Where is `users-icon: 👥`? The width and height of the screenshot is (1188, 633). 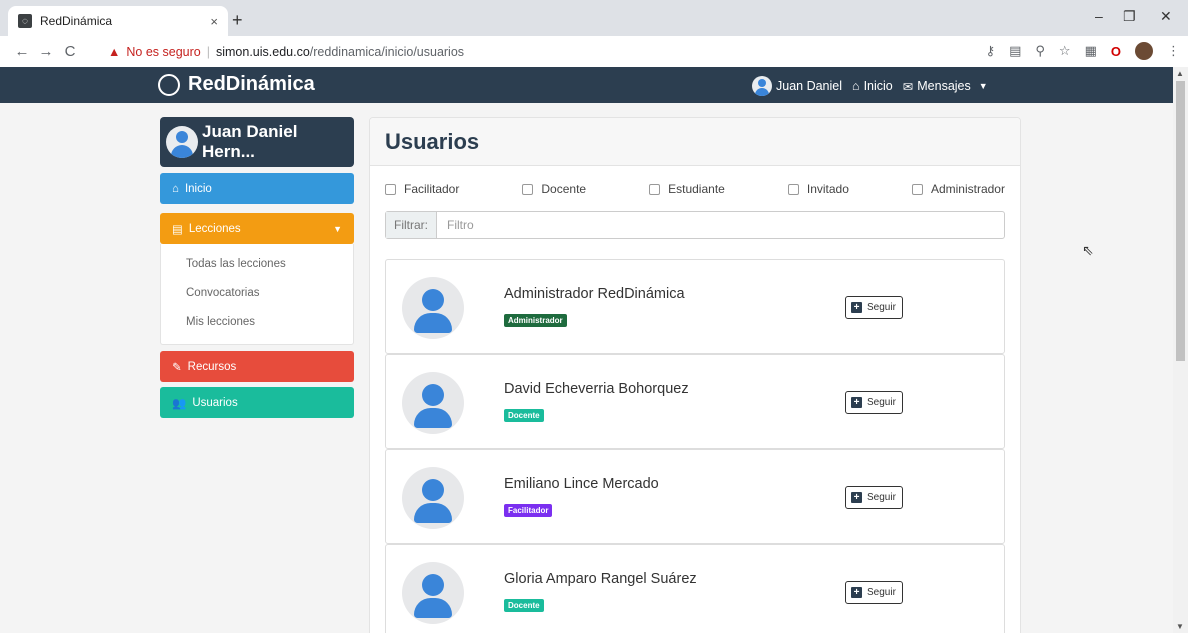 users-icon: 👥 is located at coordinates (179, 403).